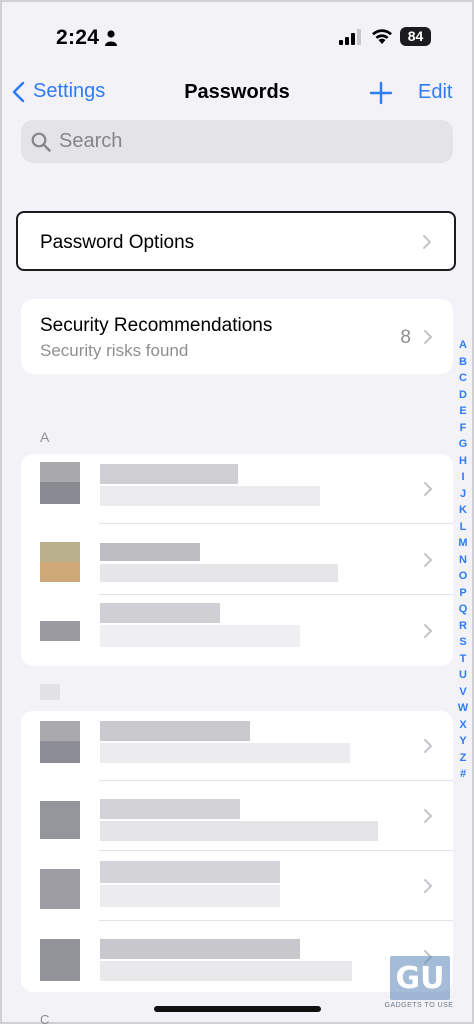 The image size is (474, 1024). I want to click on index-letter: N, so click(463, 560).